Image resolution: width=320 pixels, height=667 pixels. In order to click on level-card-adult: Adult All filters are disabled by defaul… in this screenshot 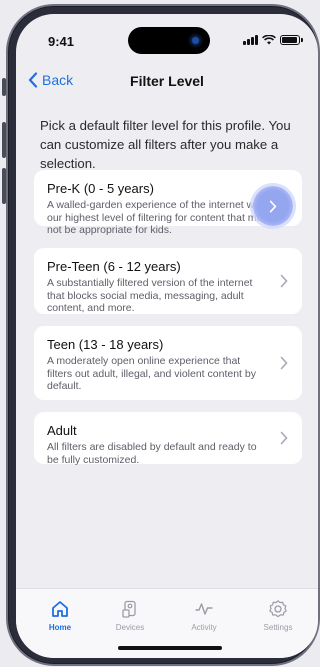, I will do `click(168, 439)`.